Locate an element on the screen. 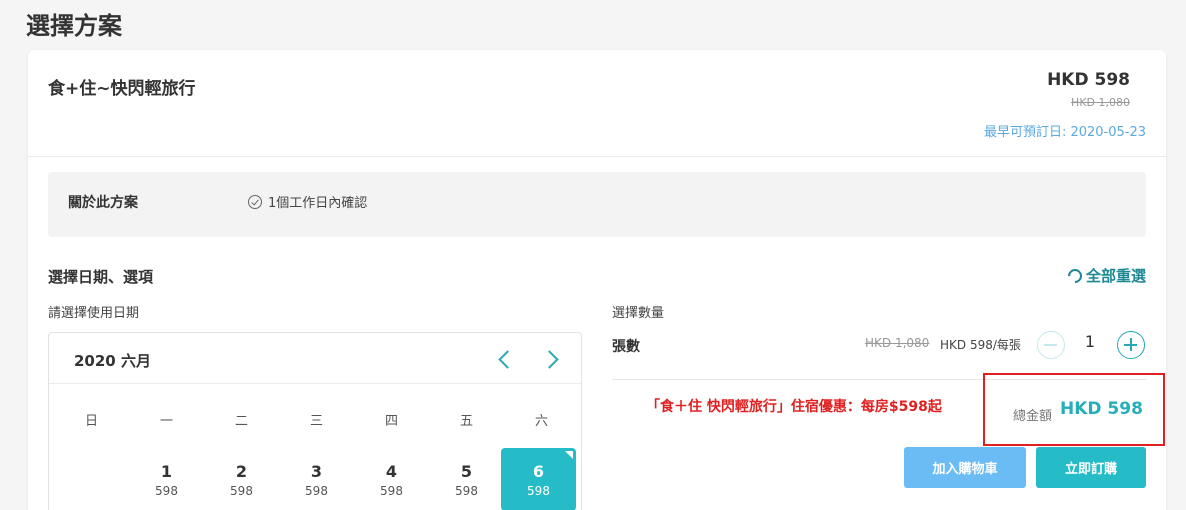 This screenshot has width=1186, height=510. calendar-day: 1 598 is located at coordinates (166, 479).